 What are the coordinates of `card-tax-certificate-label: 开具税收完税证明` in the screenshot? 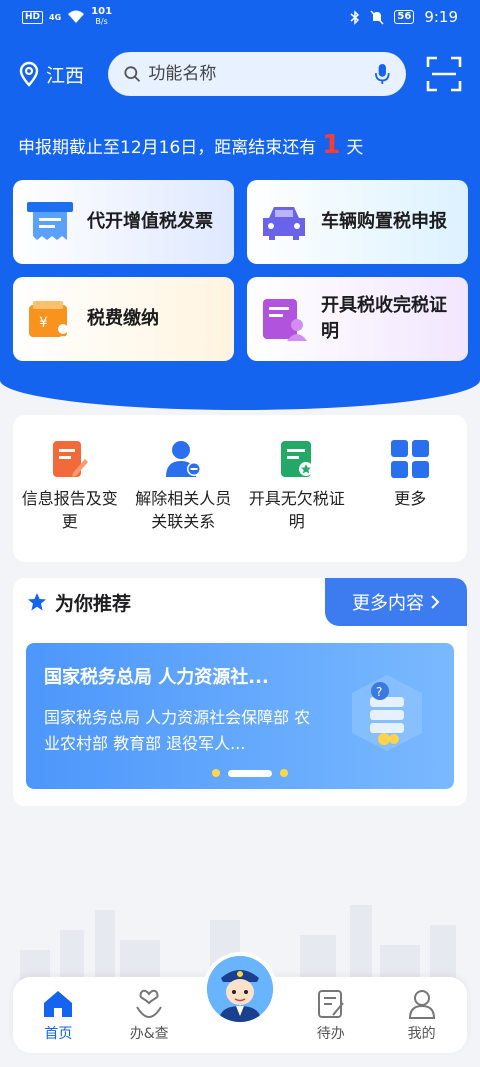 It's located at (384, 318).